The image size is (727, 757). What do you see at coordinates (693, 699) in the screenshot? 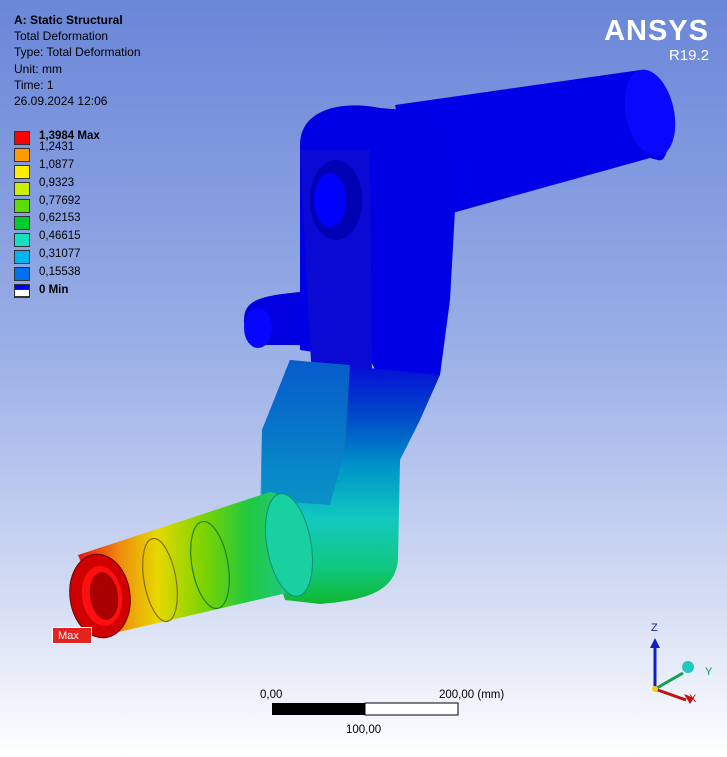
I see `axis-x-label: X` at bounding box center [693, 699].